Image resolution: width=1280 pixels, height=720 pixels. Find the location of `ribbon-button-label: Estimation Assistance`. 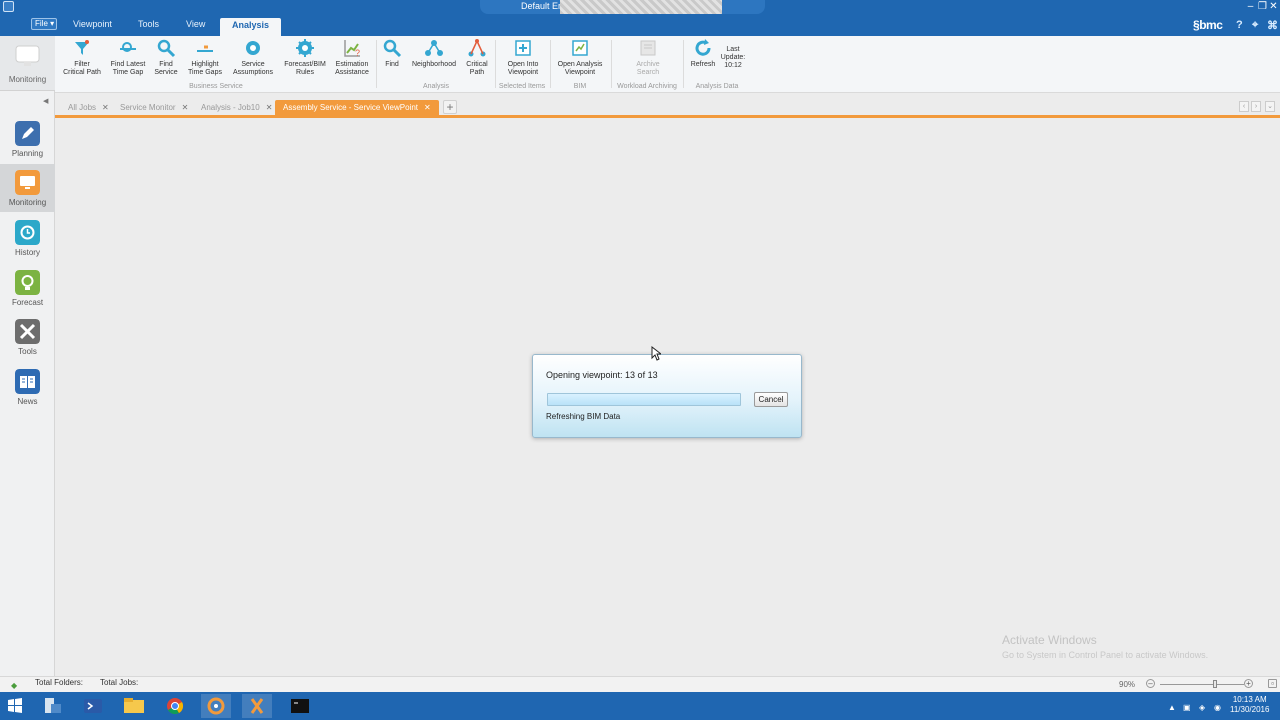

ribbon-button-label: Estimation Assistance is located at coordinates (352, 68).